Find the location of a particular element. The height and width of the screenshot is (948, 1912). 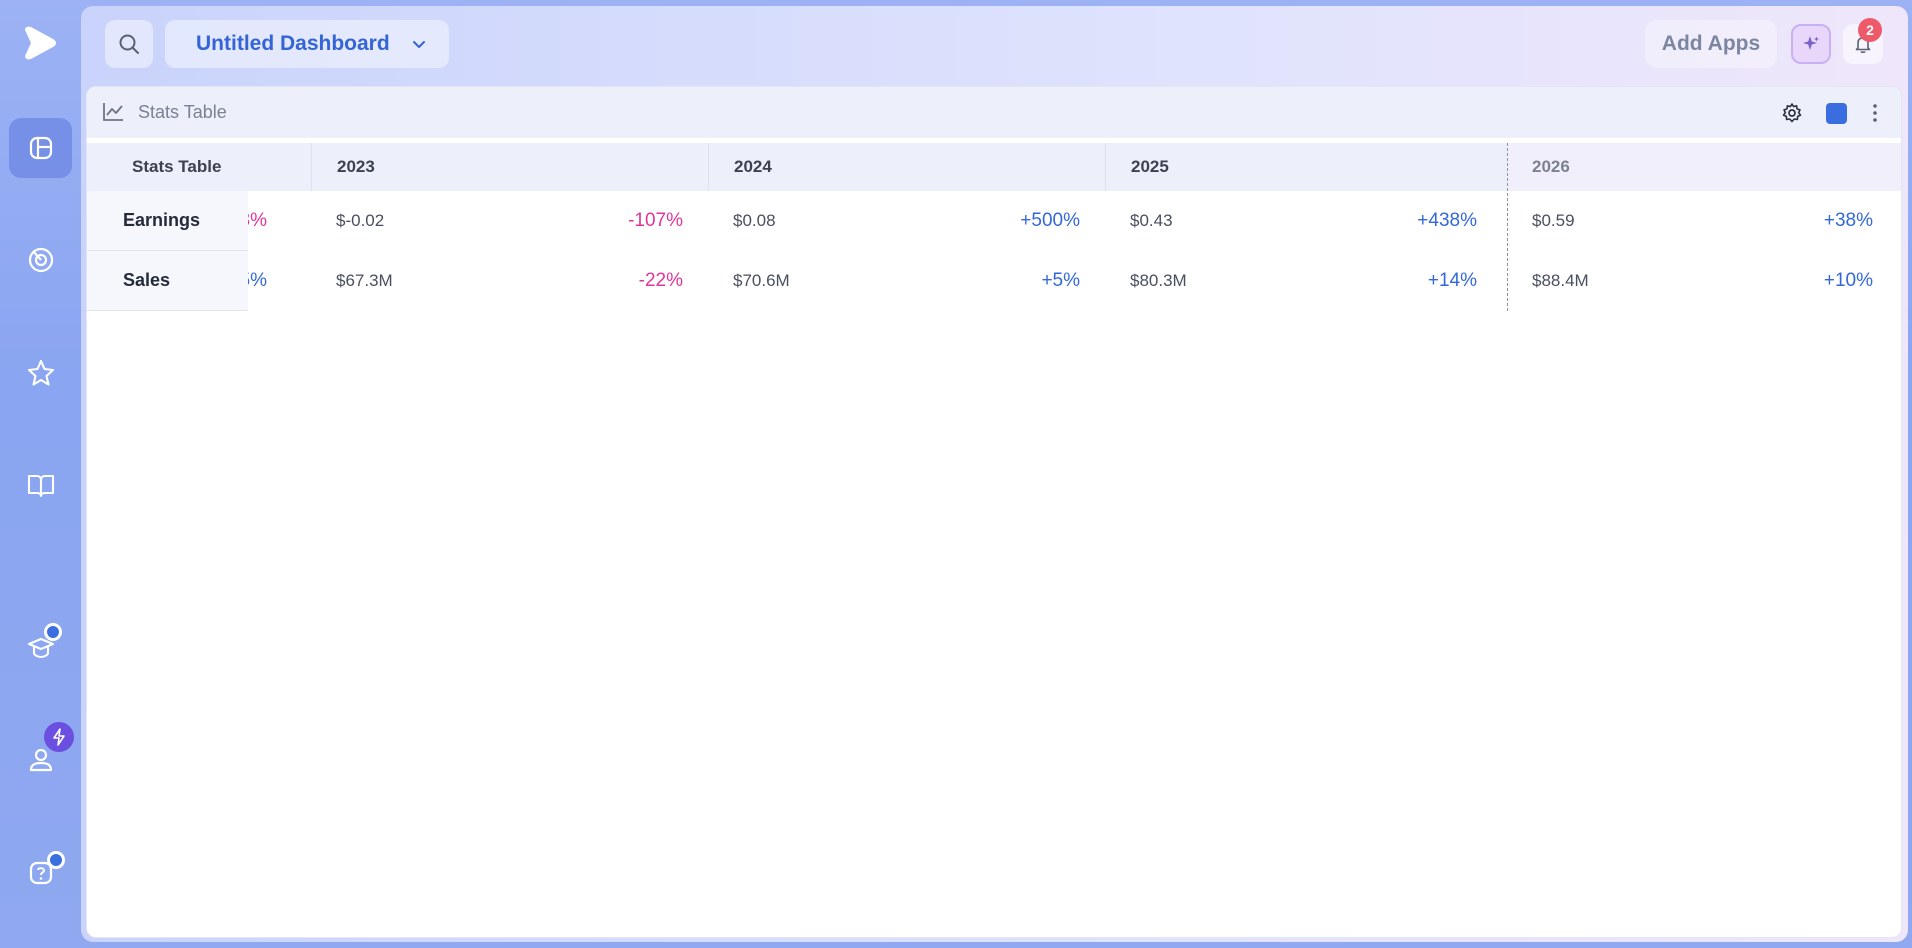

dashboard-selector: Untitled Dashboard is located at coordinates (307, 44).